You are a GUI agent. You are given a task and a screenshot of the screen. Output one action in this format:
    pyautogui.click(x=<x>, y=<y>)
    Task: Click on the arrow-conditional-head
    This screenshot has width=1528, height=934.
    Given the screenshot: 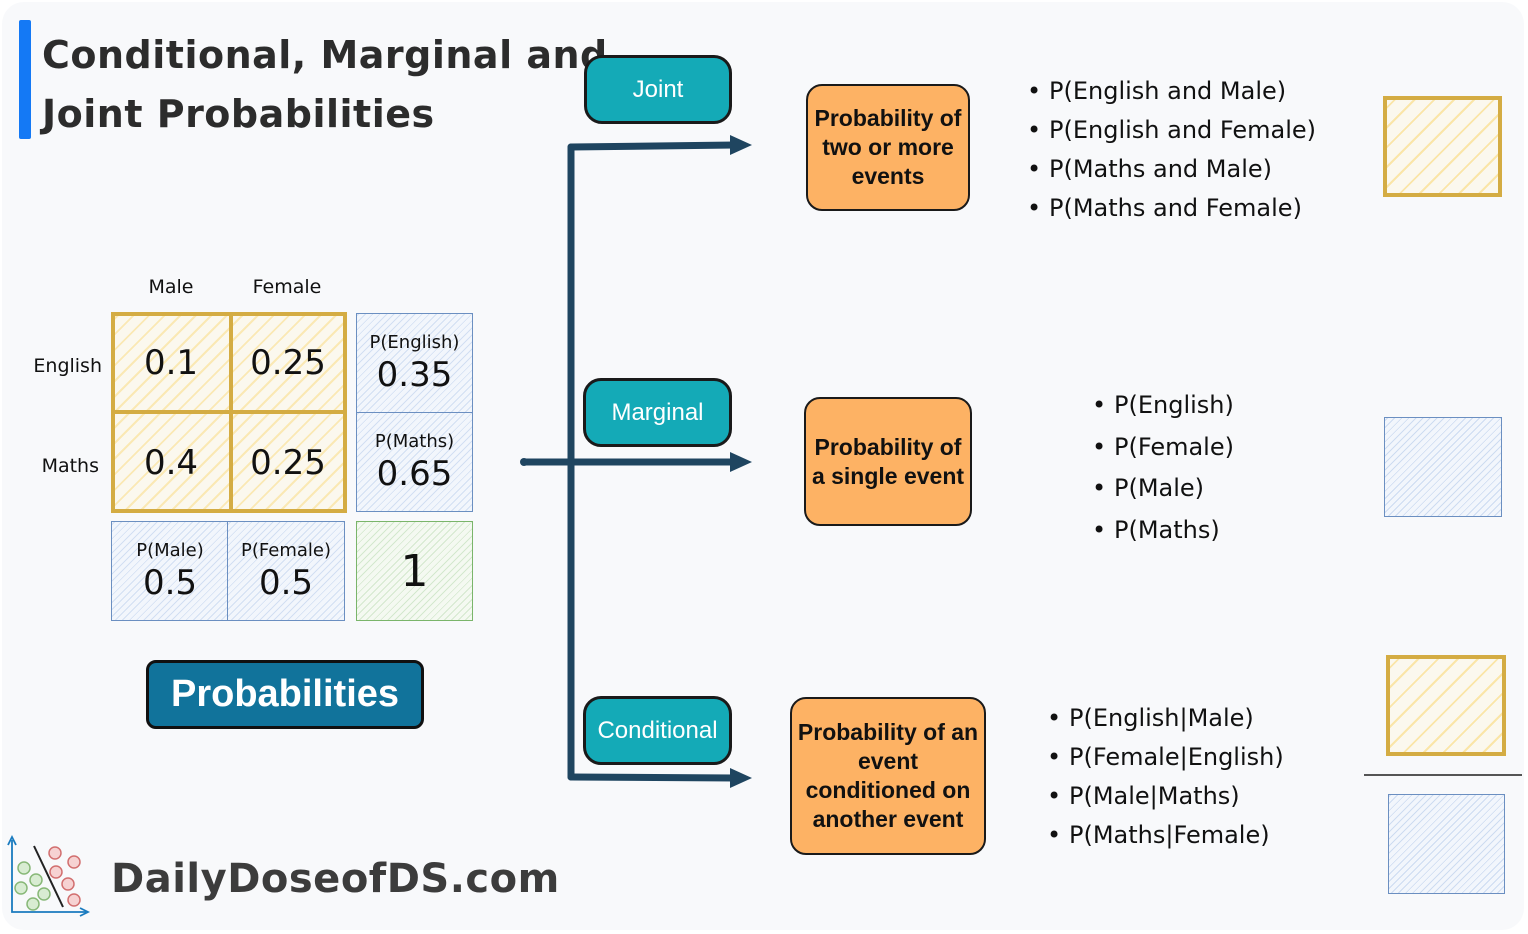 What is the action you would take?
    pyautogui.click(x=741, y=778)
    